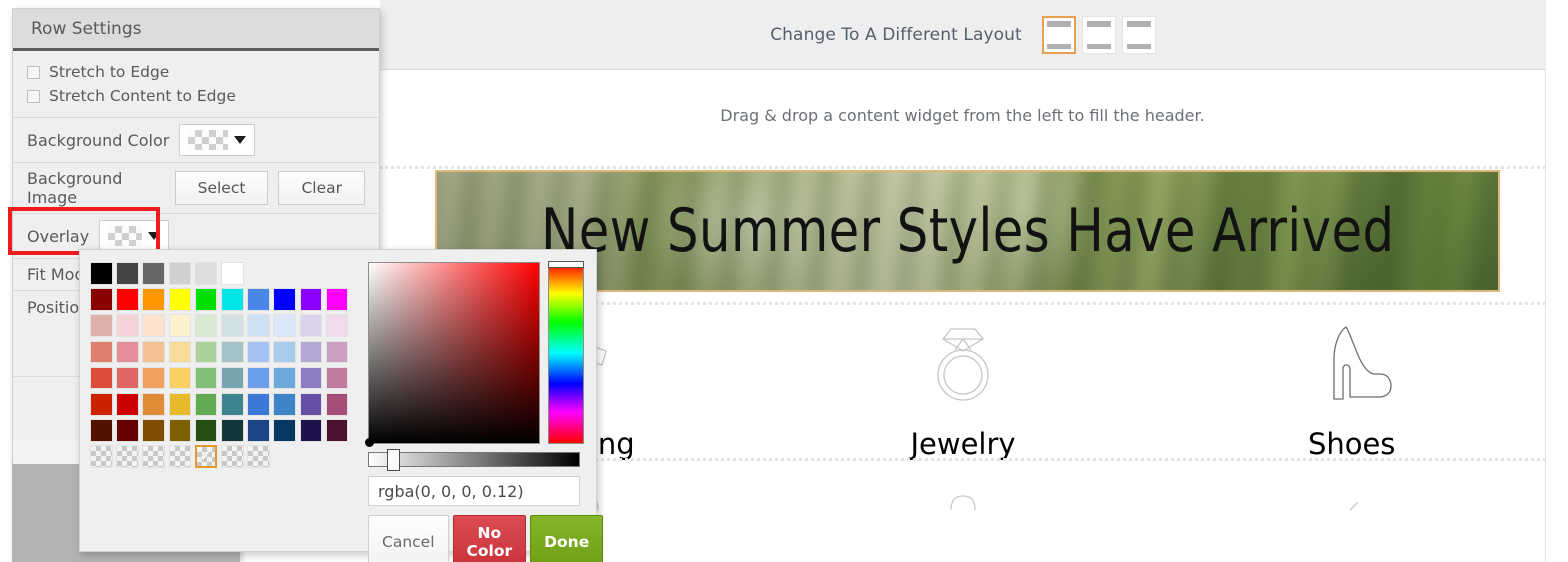 This screenshot has height=562, width=1568. What do you see at coordinates (1138, 35) in the screenshot?
I see `right-sidebar-layout-icon` at bounding box center [1138, 35].